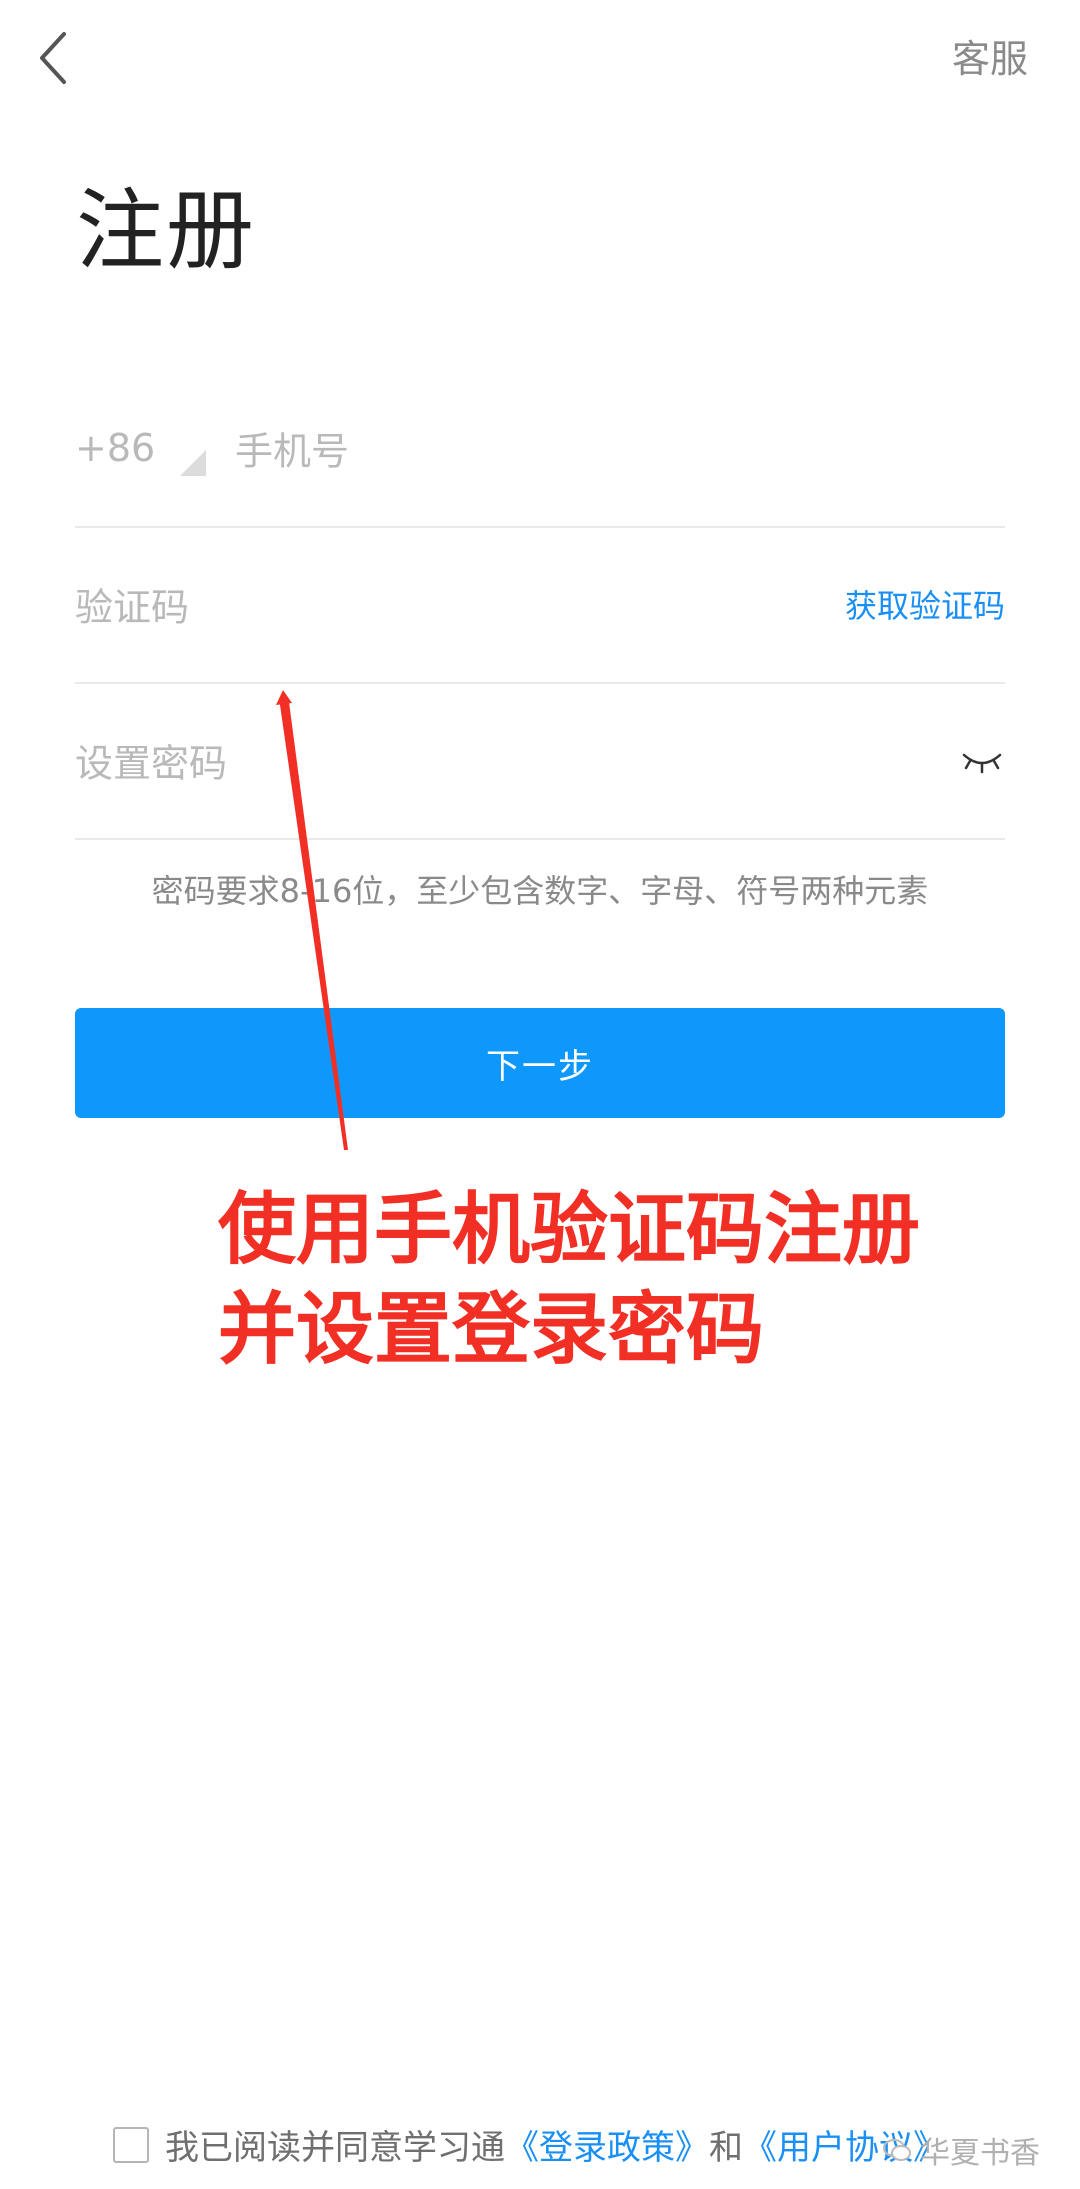 This screenshot has height=2189, width=1080. Describe the element at coordinates (335, 2148) in the screenshot. I see `agreement-text: 我已阅读并同意学习通` at that location.